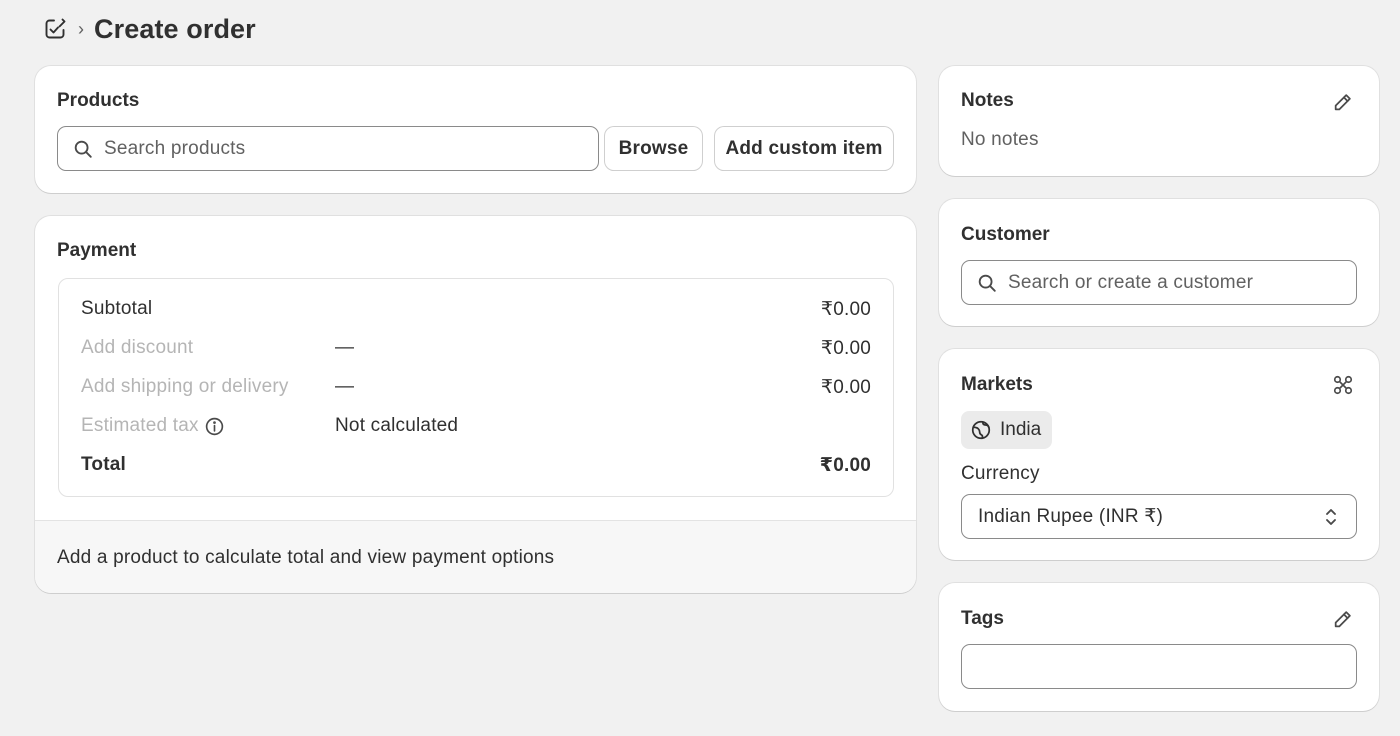  I want to click on tags-title: Tags, so click(982, 618).